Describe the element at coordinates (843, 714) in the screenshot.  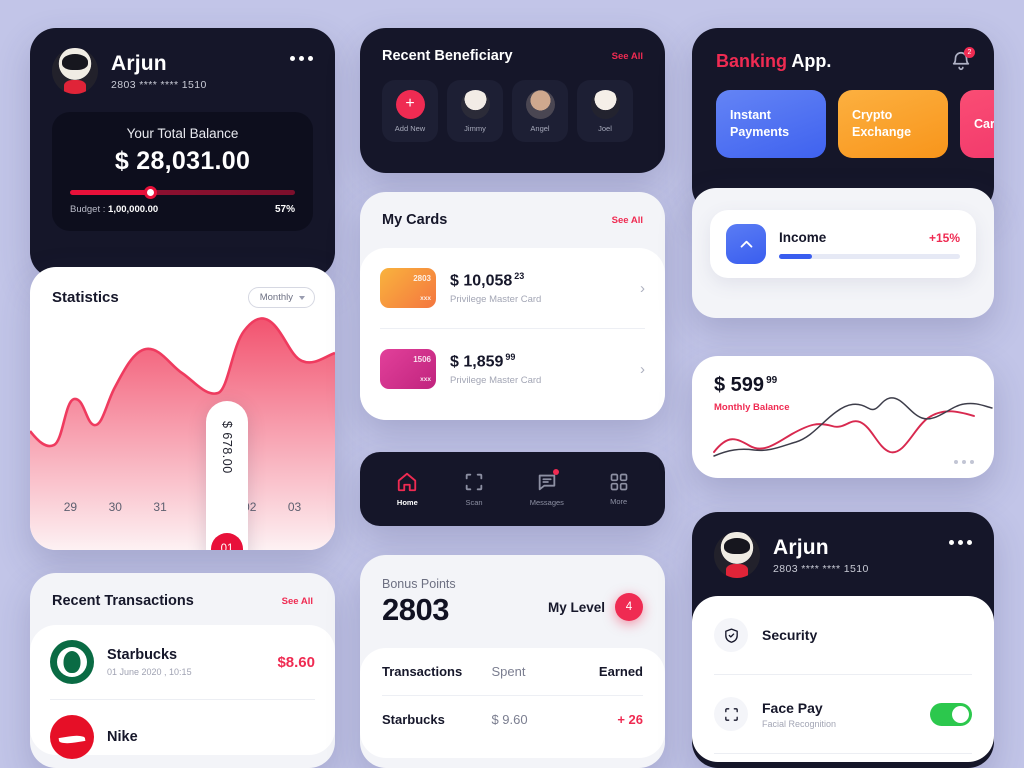
I see `settings-item-face-pay: Face Pay Facial Recognition` at that location.